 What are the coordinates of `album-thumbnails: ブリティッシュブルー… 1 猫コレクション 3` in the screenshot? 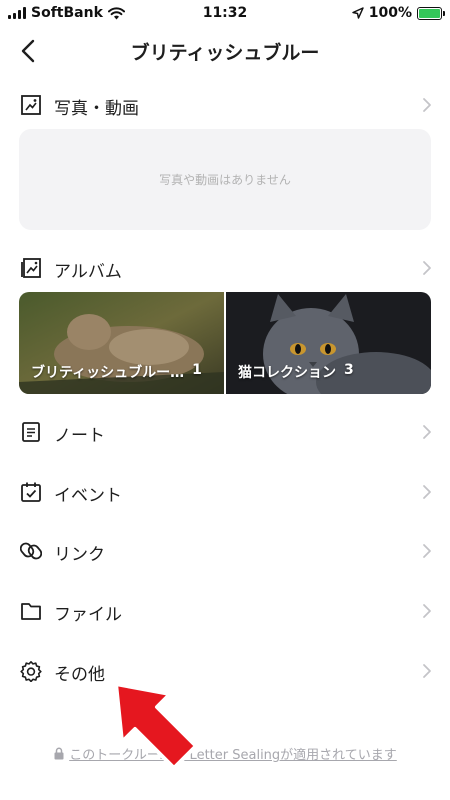 It's located at (225, 343).